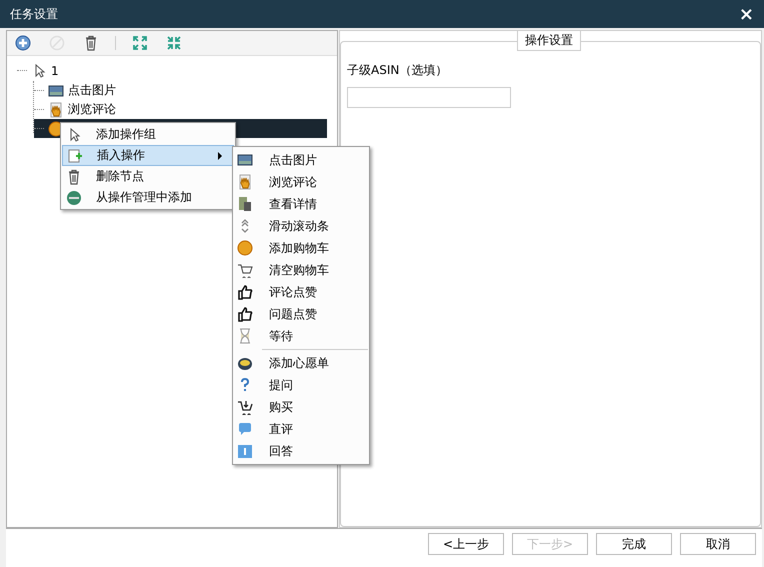  I want to click on group-title: 操作设置, so click(549, 40).